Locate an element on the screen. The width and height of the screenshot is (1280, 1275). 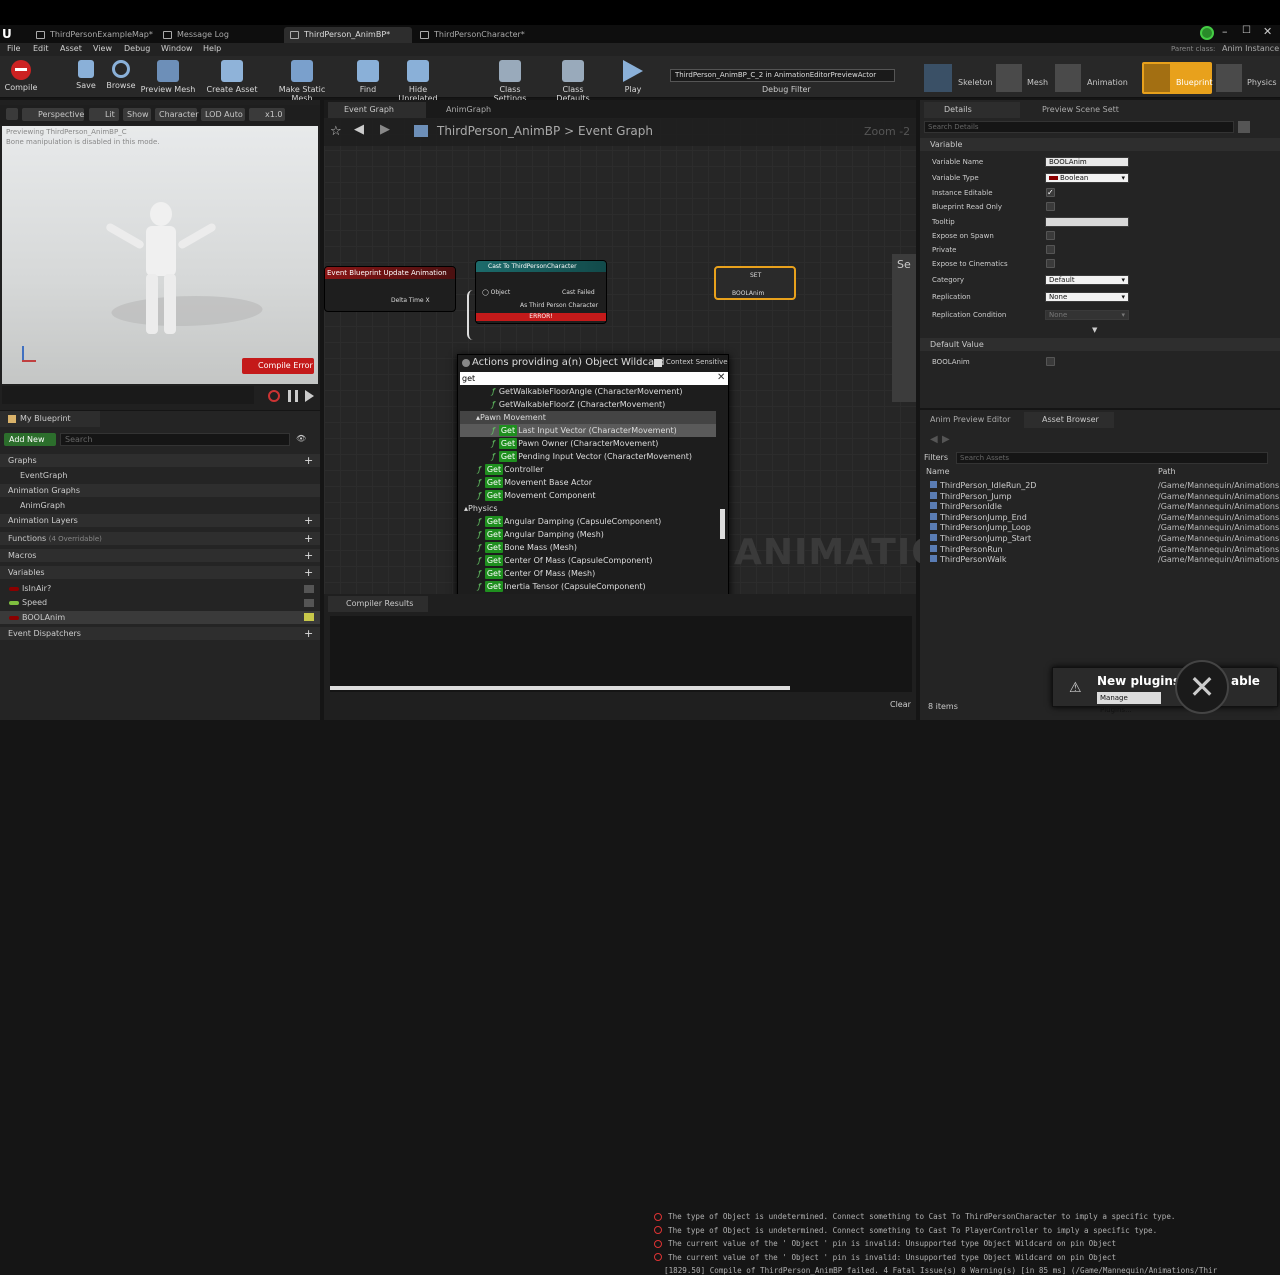
show-button: Show is located at coordinates (137, 114).